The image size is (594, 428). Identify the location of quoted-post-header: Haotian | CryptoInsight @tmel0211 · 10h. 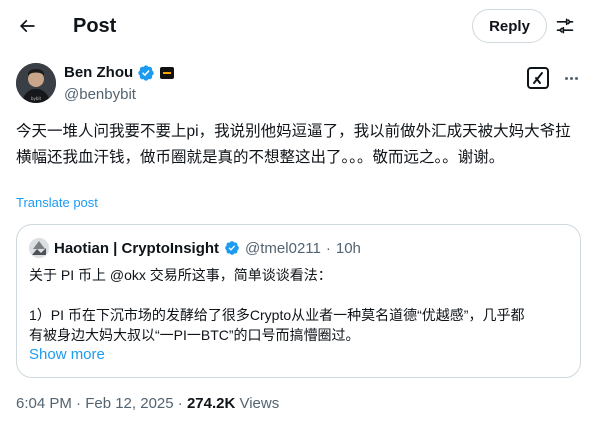
(195, 248).